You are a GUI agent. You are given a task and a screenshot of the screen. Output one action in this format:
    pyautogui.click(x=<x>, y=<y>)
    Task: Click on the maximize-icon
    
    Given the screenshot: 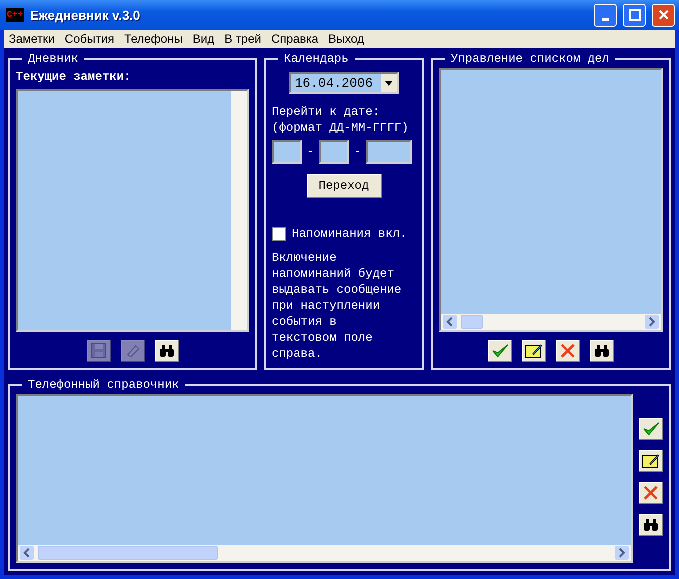 What is the action you would take?
    pyautogui.click(x=634, y=15)
    